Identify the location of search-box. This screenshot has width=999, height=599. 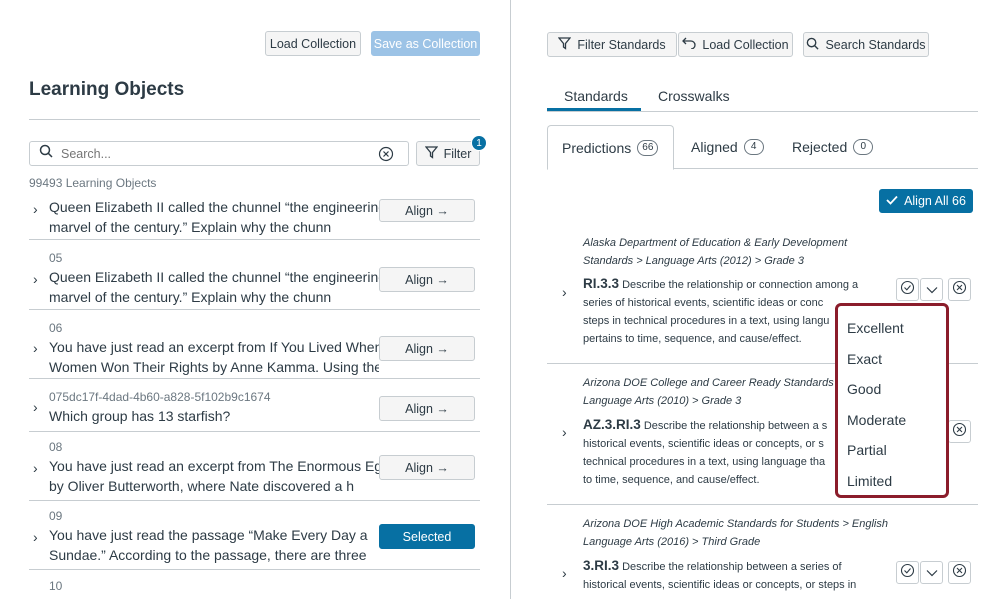
(219, 153).